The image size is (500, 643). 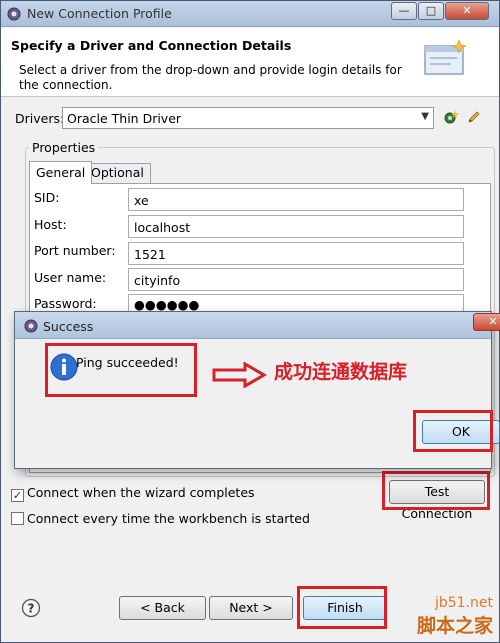 What do you see at coordinates (68, 326) in the screenshot?
I see `success-dialog-title: Success` at bounding box center [68, 326].